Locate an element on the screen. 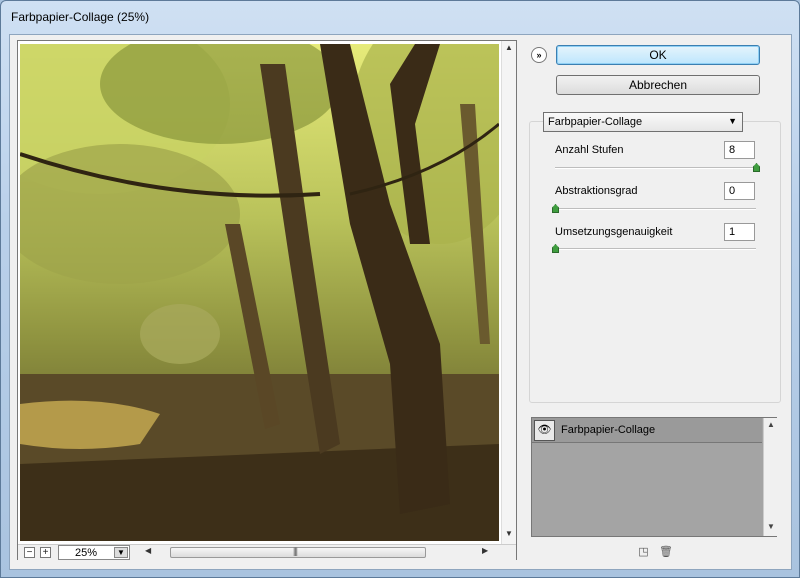 This screenshot has height=578, width=800. filter-select: Farbpapier-Collage ▼ is located at coordinates (643, 122).